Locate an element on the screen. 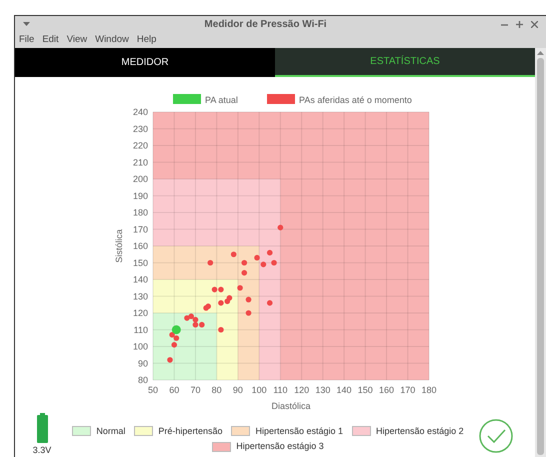  menu-item: File is located at coordinates (26, 40).